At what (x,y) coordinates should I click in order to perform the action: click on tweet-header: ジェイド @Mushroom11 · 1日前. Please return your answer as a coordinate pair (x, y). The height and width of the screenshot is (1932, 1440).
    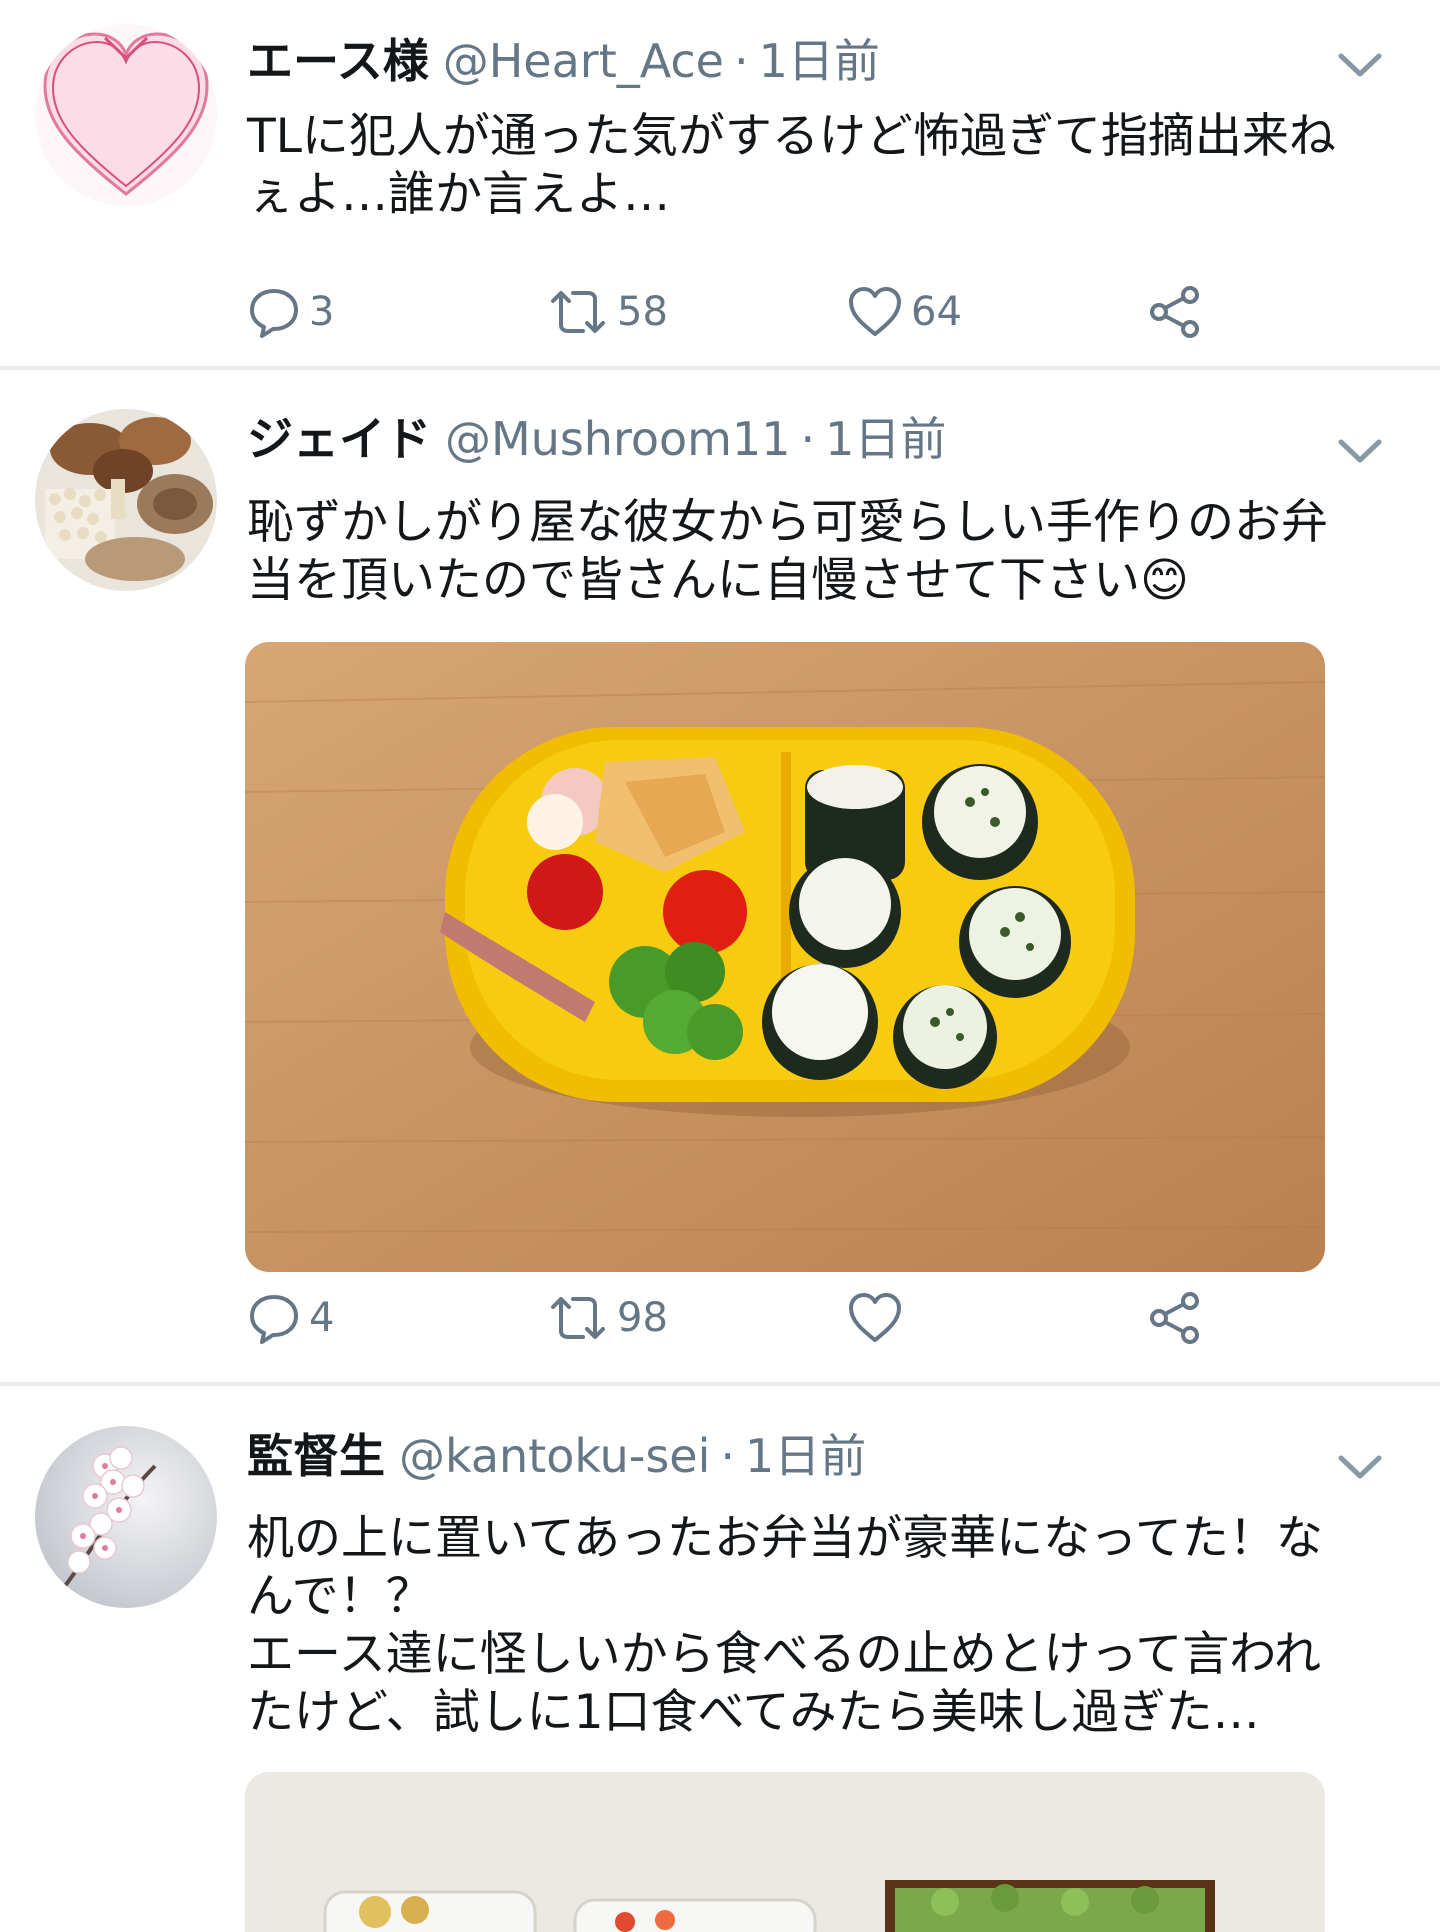
    Looking at the image, I should click on (596, 439).